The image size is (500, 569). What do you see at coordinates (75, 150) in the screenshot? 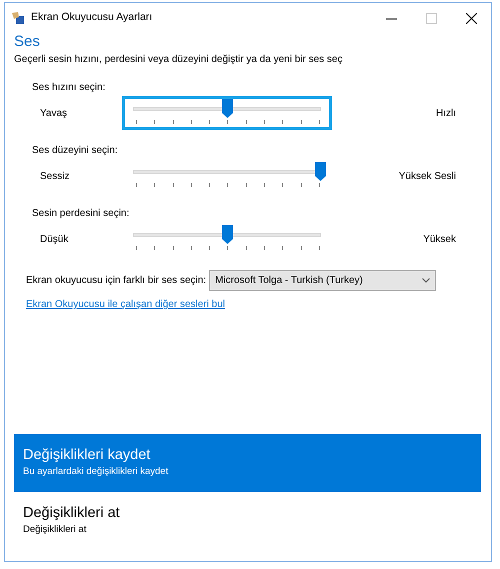
I see `slider-label: Ses düzeyini seçin:` at bounding box center [75, 150].